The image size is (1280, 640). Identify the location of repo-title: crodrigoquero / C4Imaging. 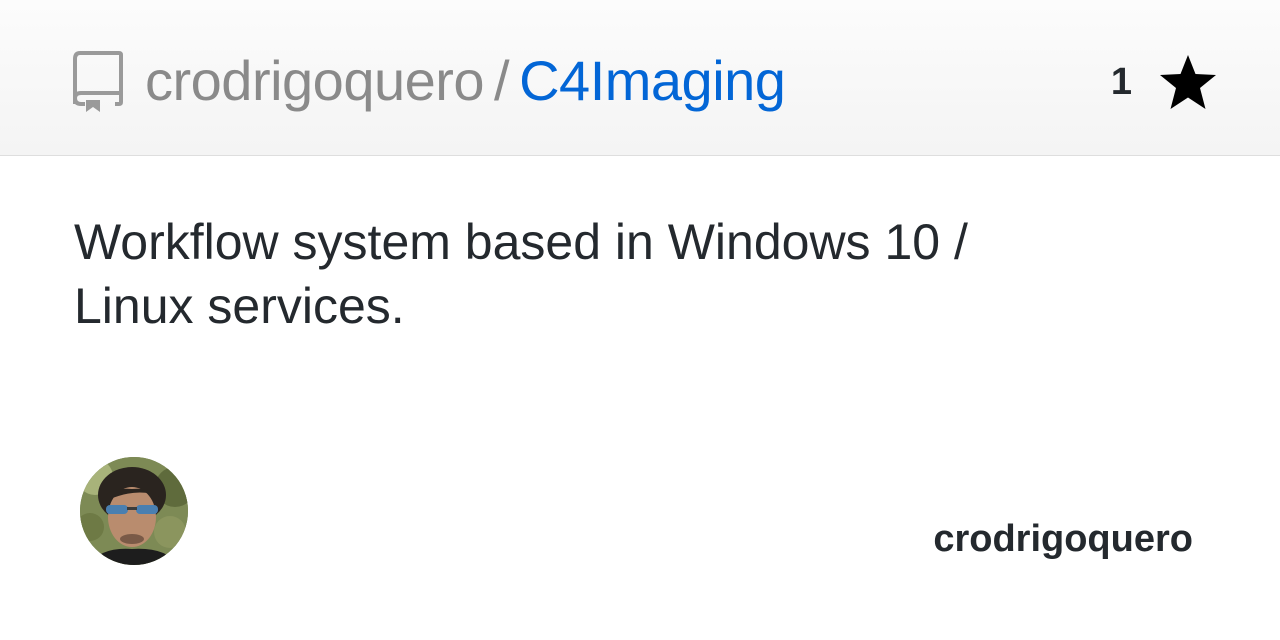
(465, 81).